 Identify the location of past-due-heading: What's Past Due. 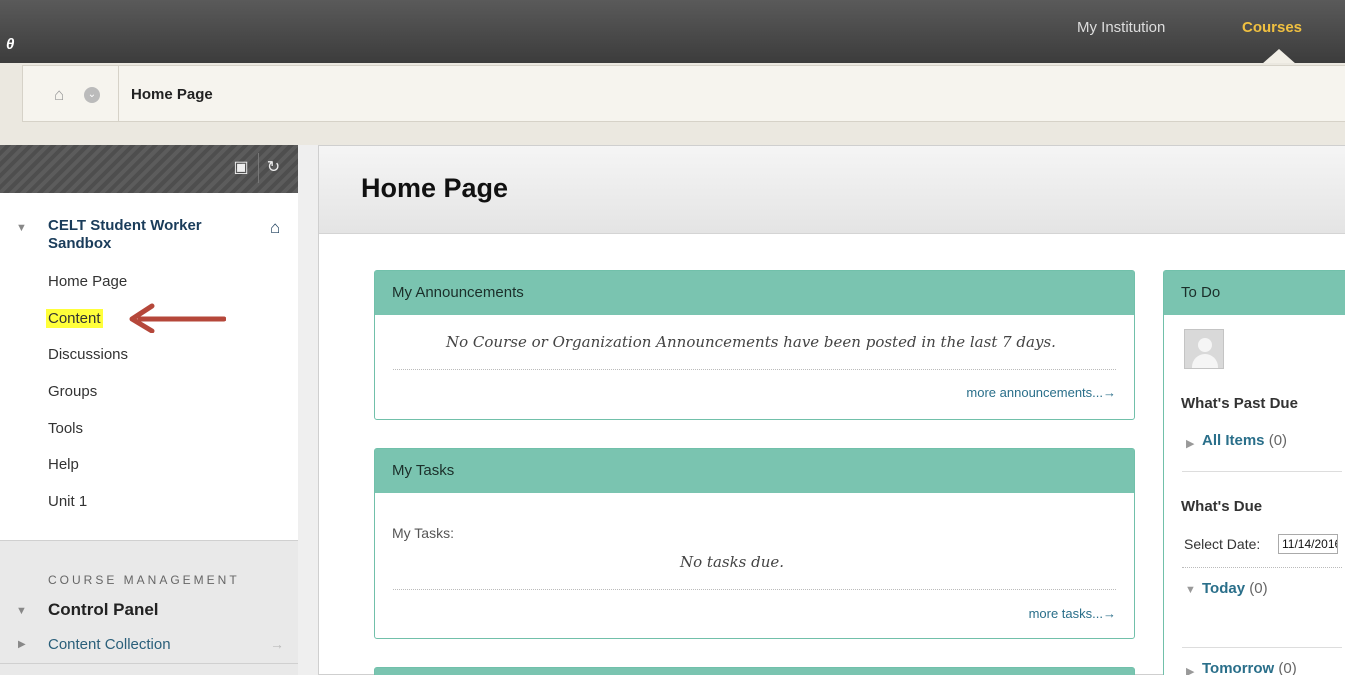
(1239, 403).